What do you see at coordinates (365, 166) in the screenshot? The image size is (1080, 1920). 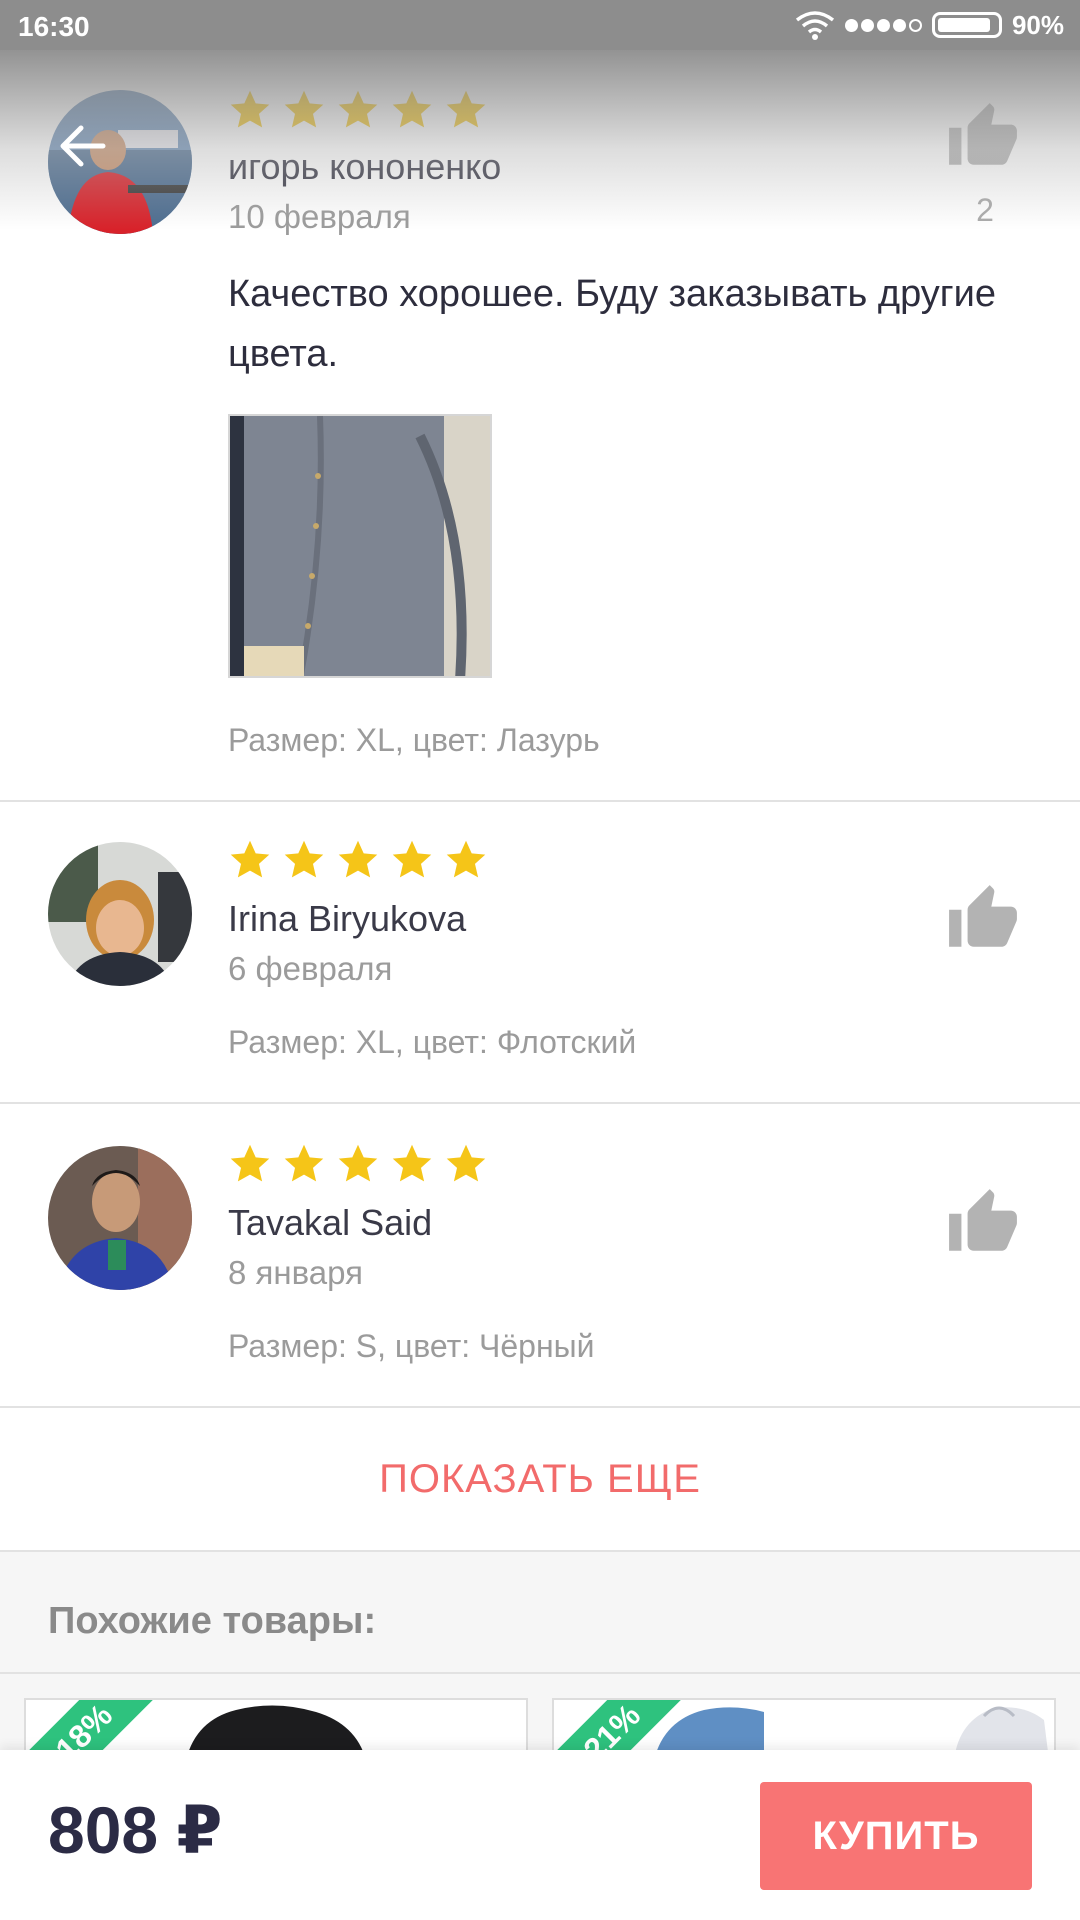 I see `reviewer-name: игорь кононенко` at bounding box center [365, 166].